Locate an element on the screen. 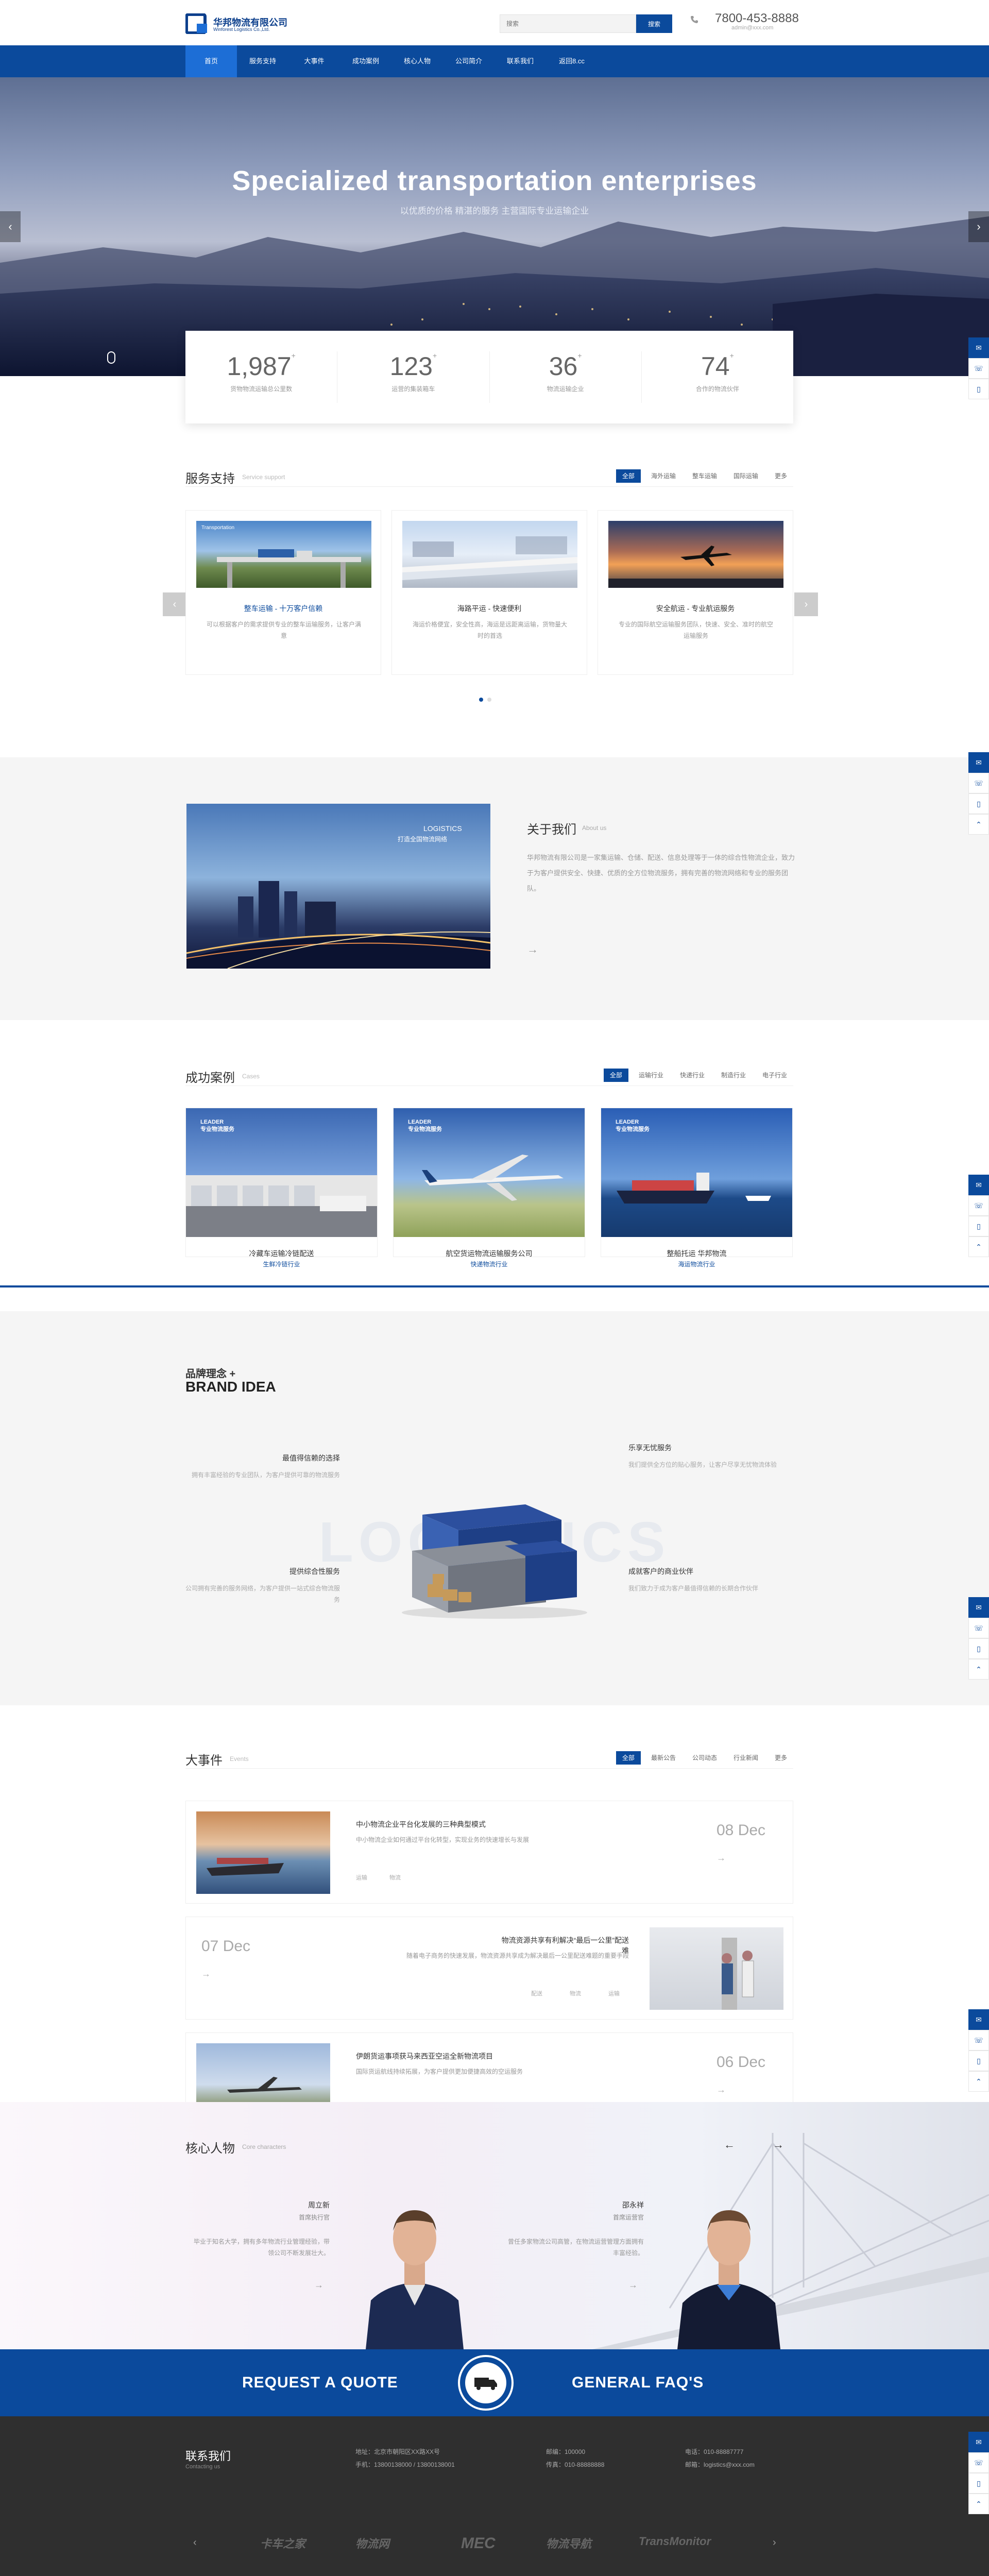  tab: 海外运输 is located at coordinates (663, 476).